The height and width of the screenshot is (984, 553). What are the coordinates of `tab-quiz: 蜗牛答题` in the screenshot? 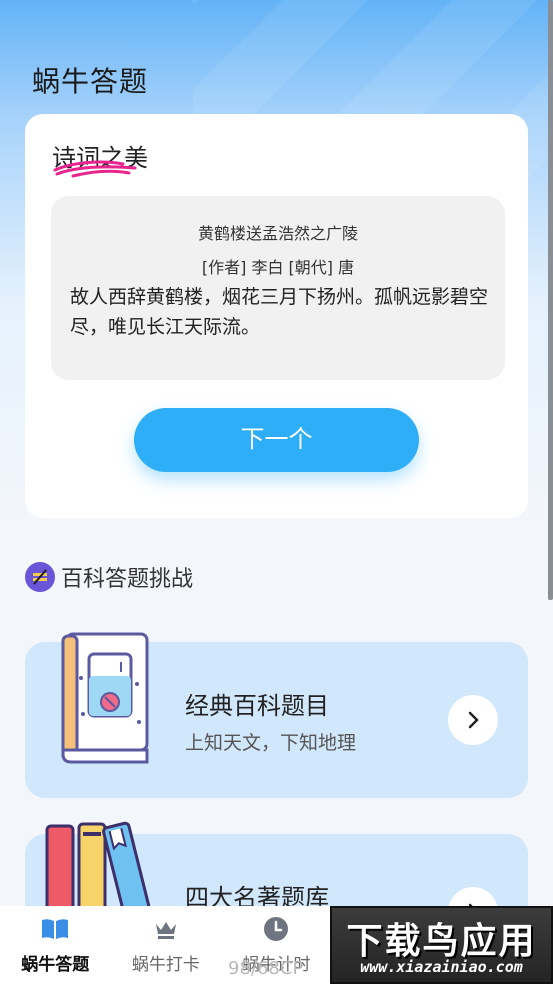 It's located at (55, 945).